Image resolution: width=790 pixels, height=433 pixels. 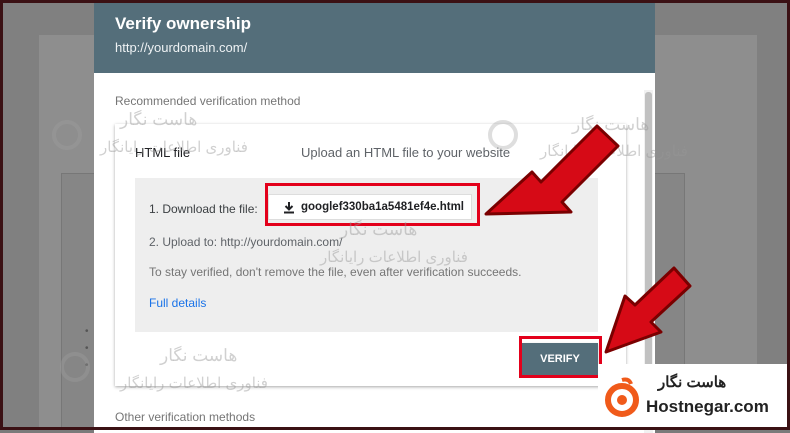 What do you see at coordinates (693, 396) in the screenshot?
I see `brand-badge: هاست نگار Hostnegar.com` at bounding box center [693, 396].